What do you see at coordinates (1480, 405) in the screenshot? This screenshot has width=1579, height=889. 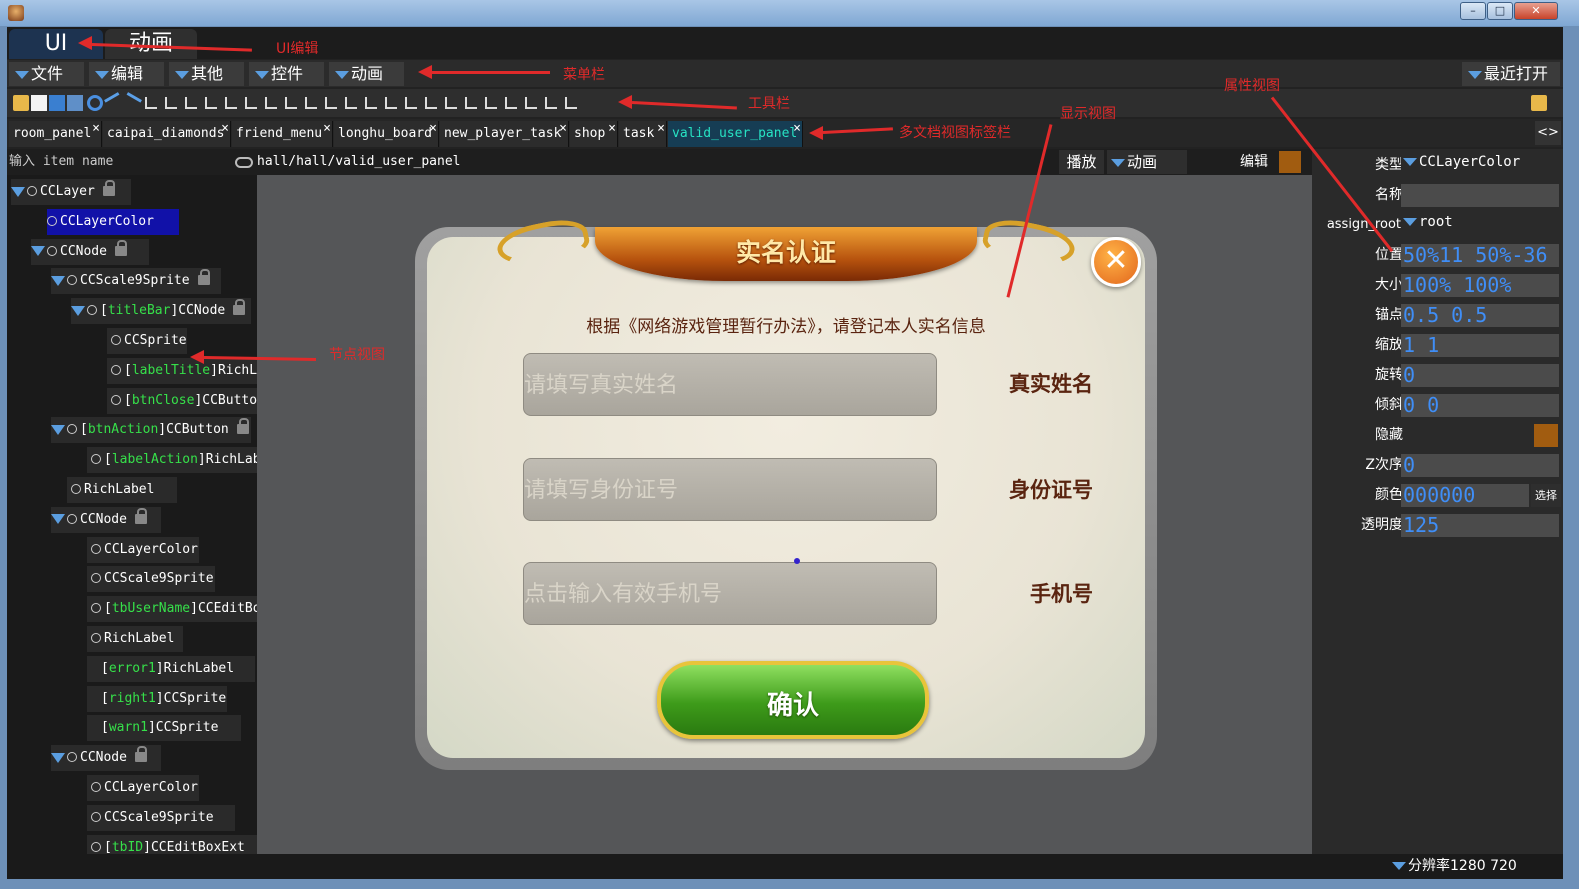 I see `prop-skew-input: 0 0` at bounding box center [1480, 405].